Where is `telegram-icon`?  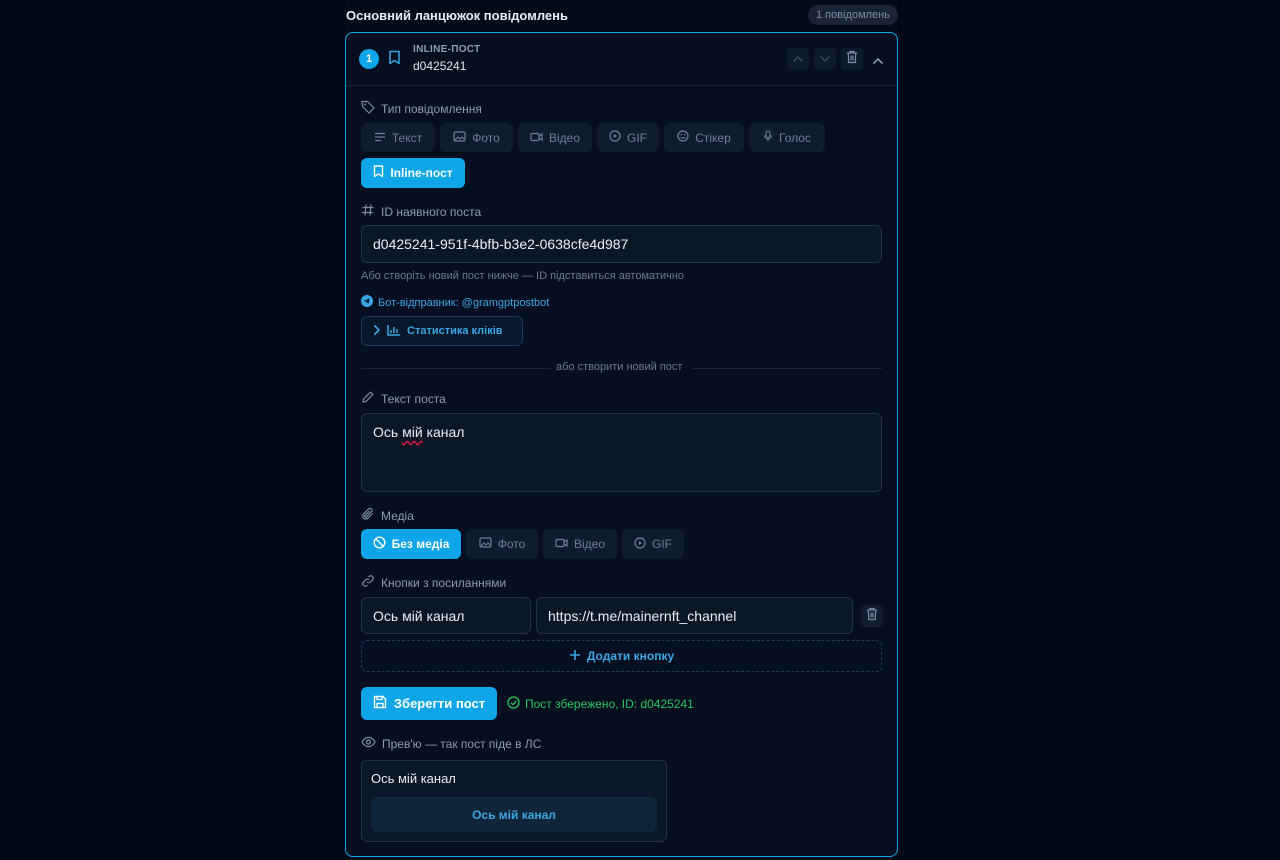 telegram-icon is located at coordinates (367, 302).